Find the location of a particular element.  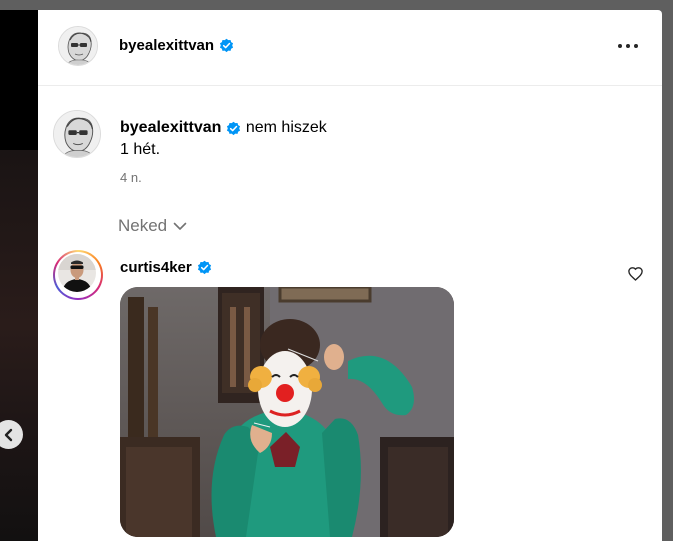

comments-filter-dropdown: Neked is located at coordinates (152, 226).